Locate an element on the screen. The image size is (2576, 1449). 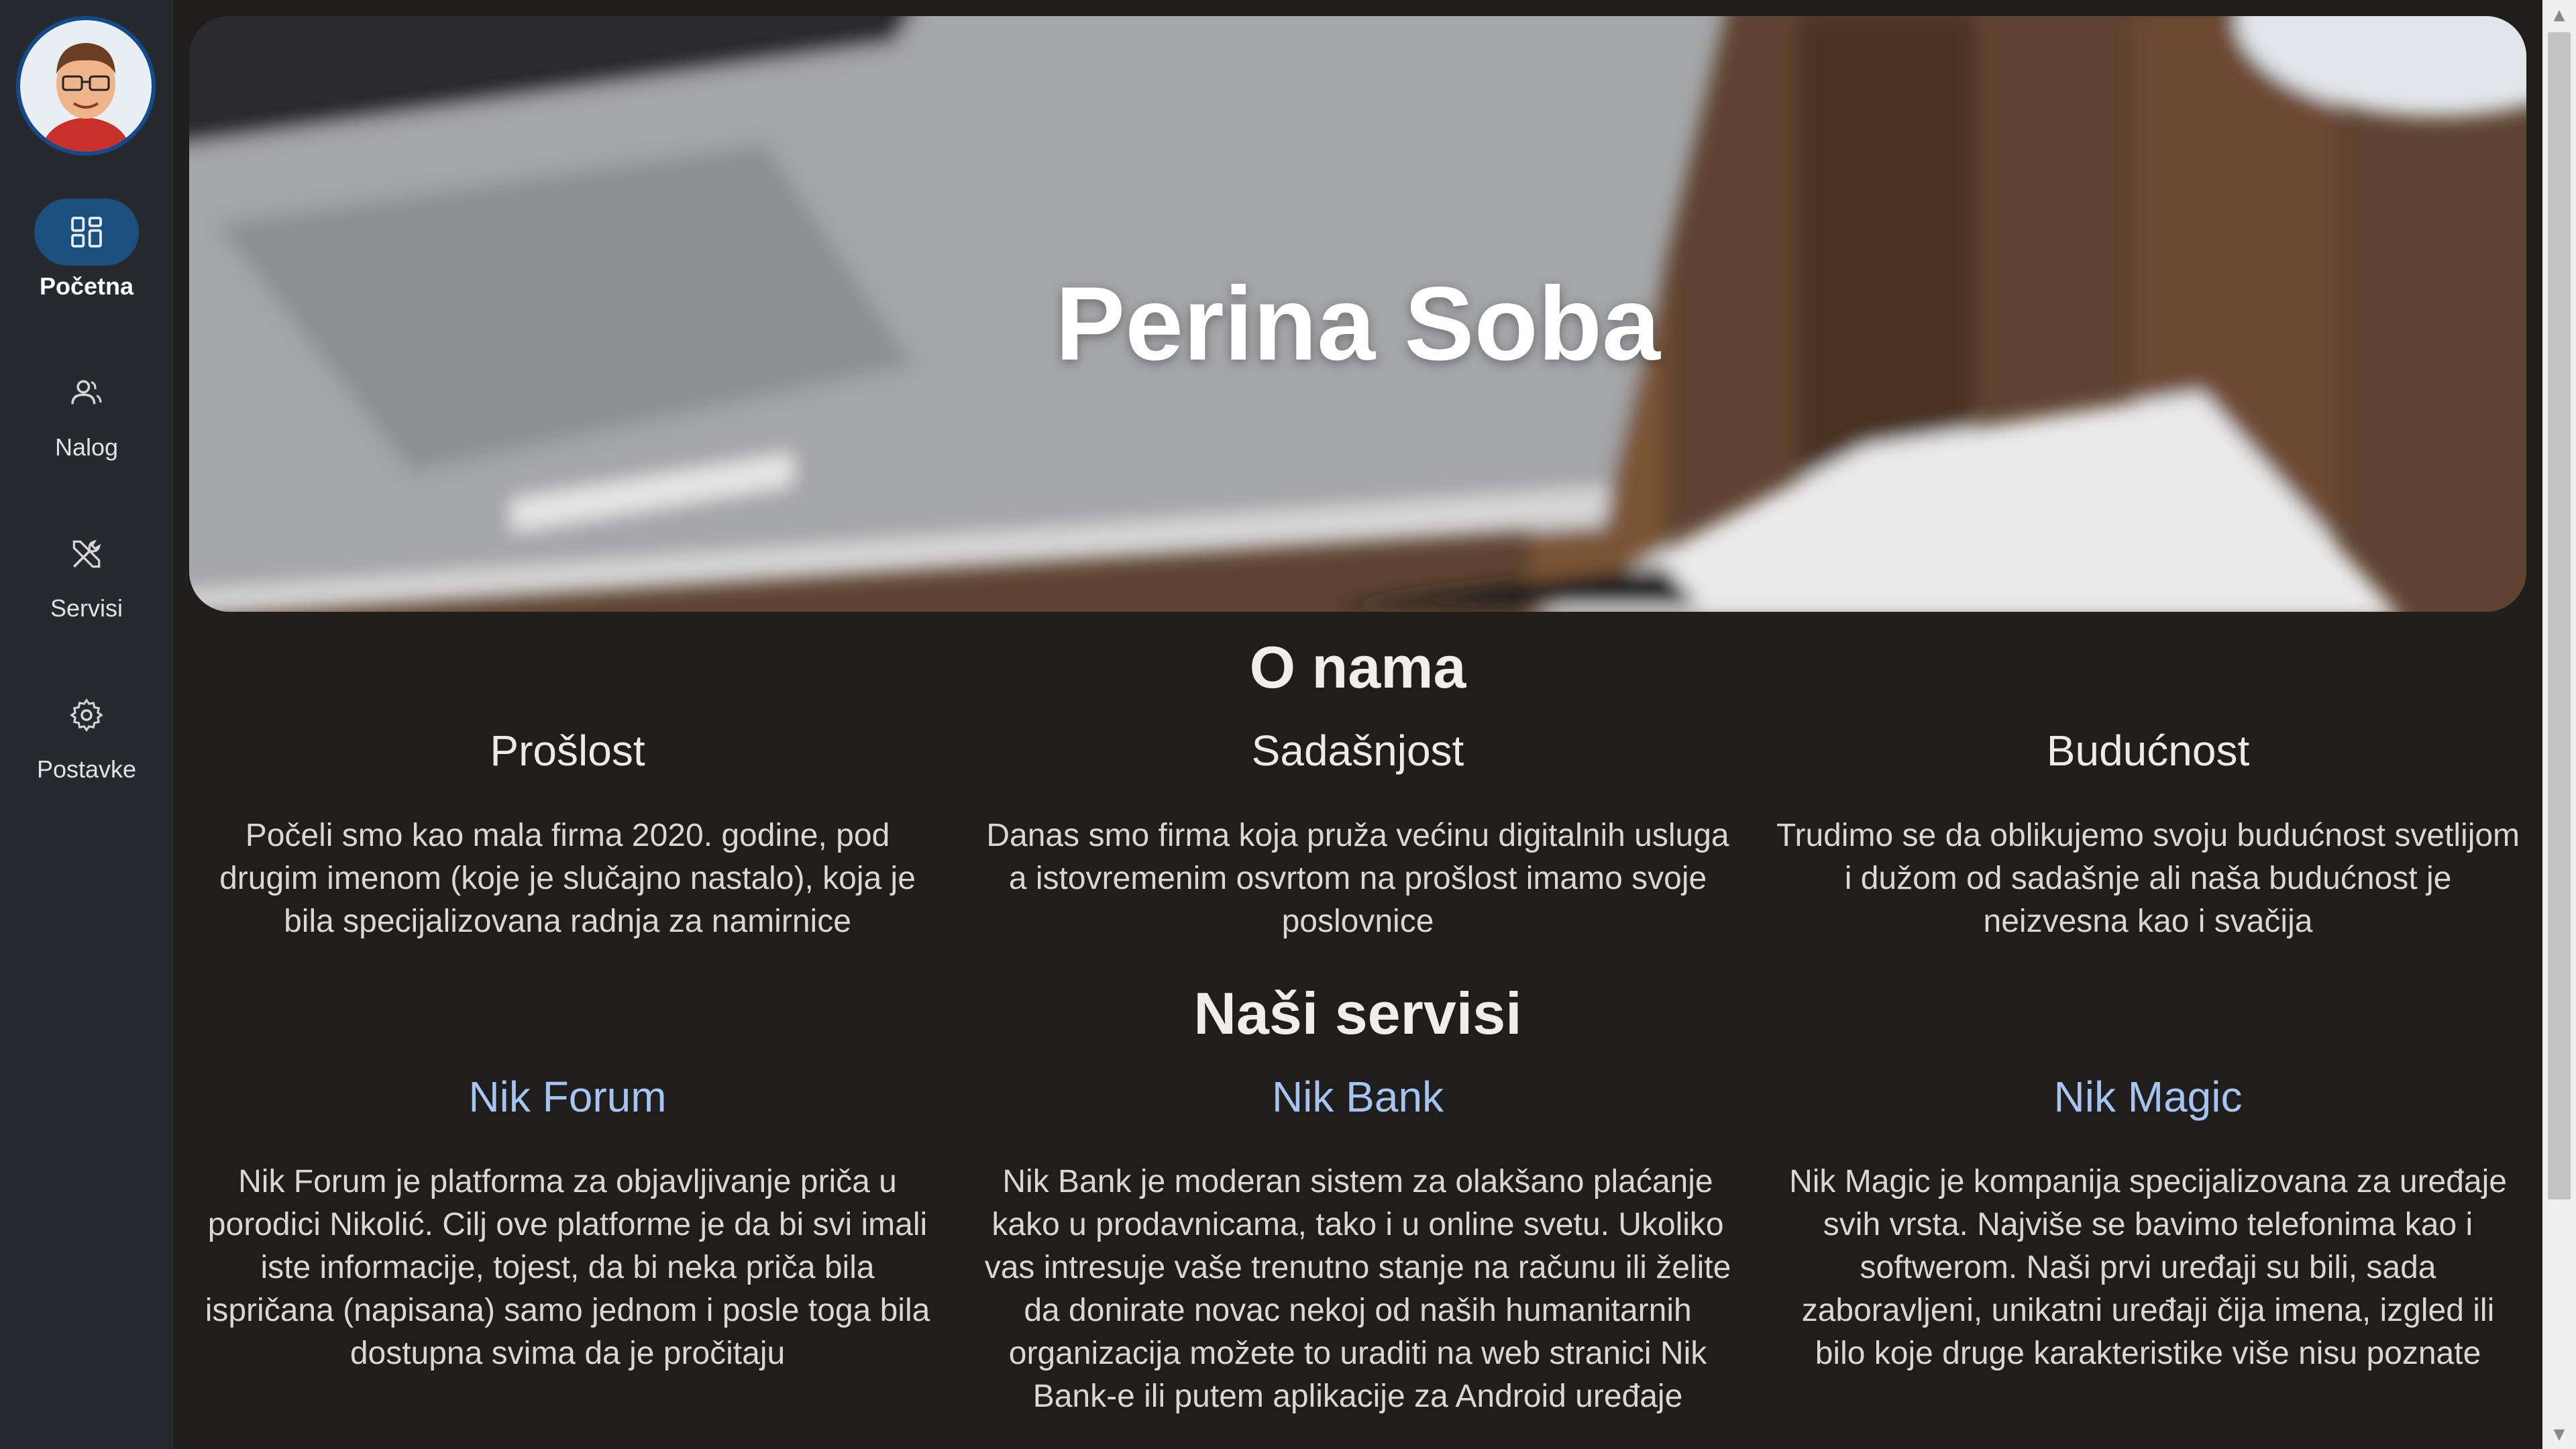
about-section-title: O nama is located at coordinates (1357, 667).